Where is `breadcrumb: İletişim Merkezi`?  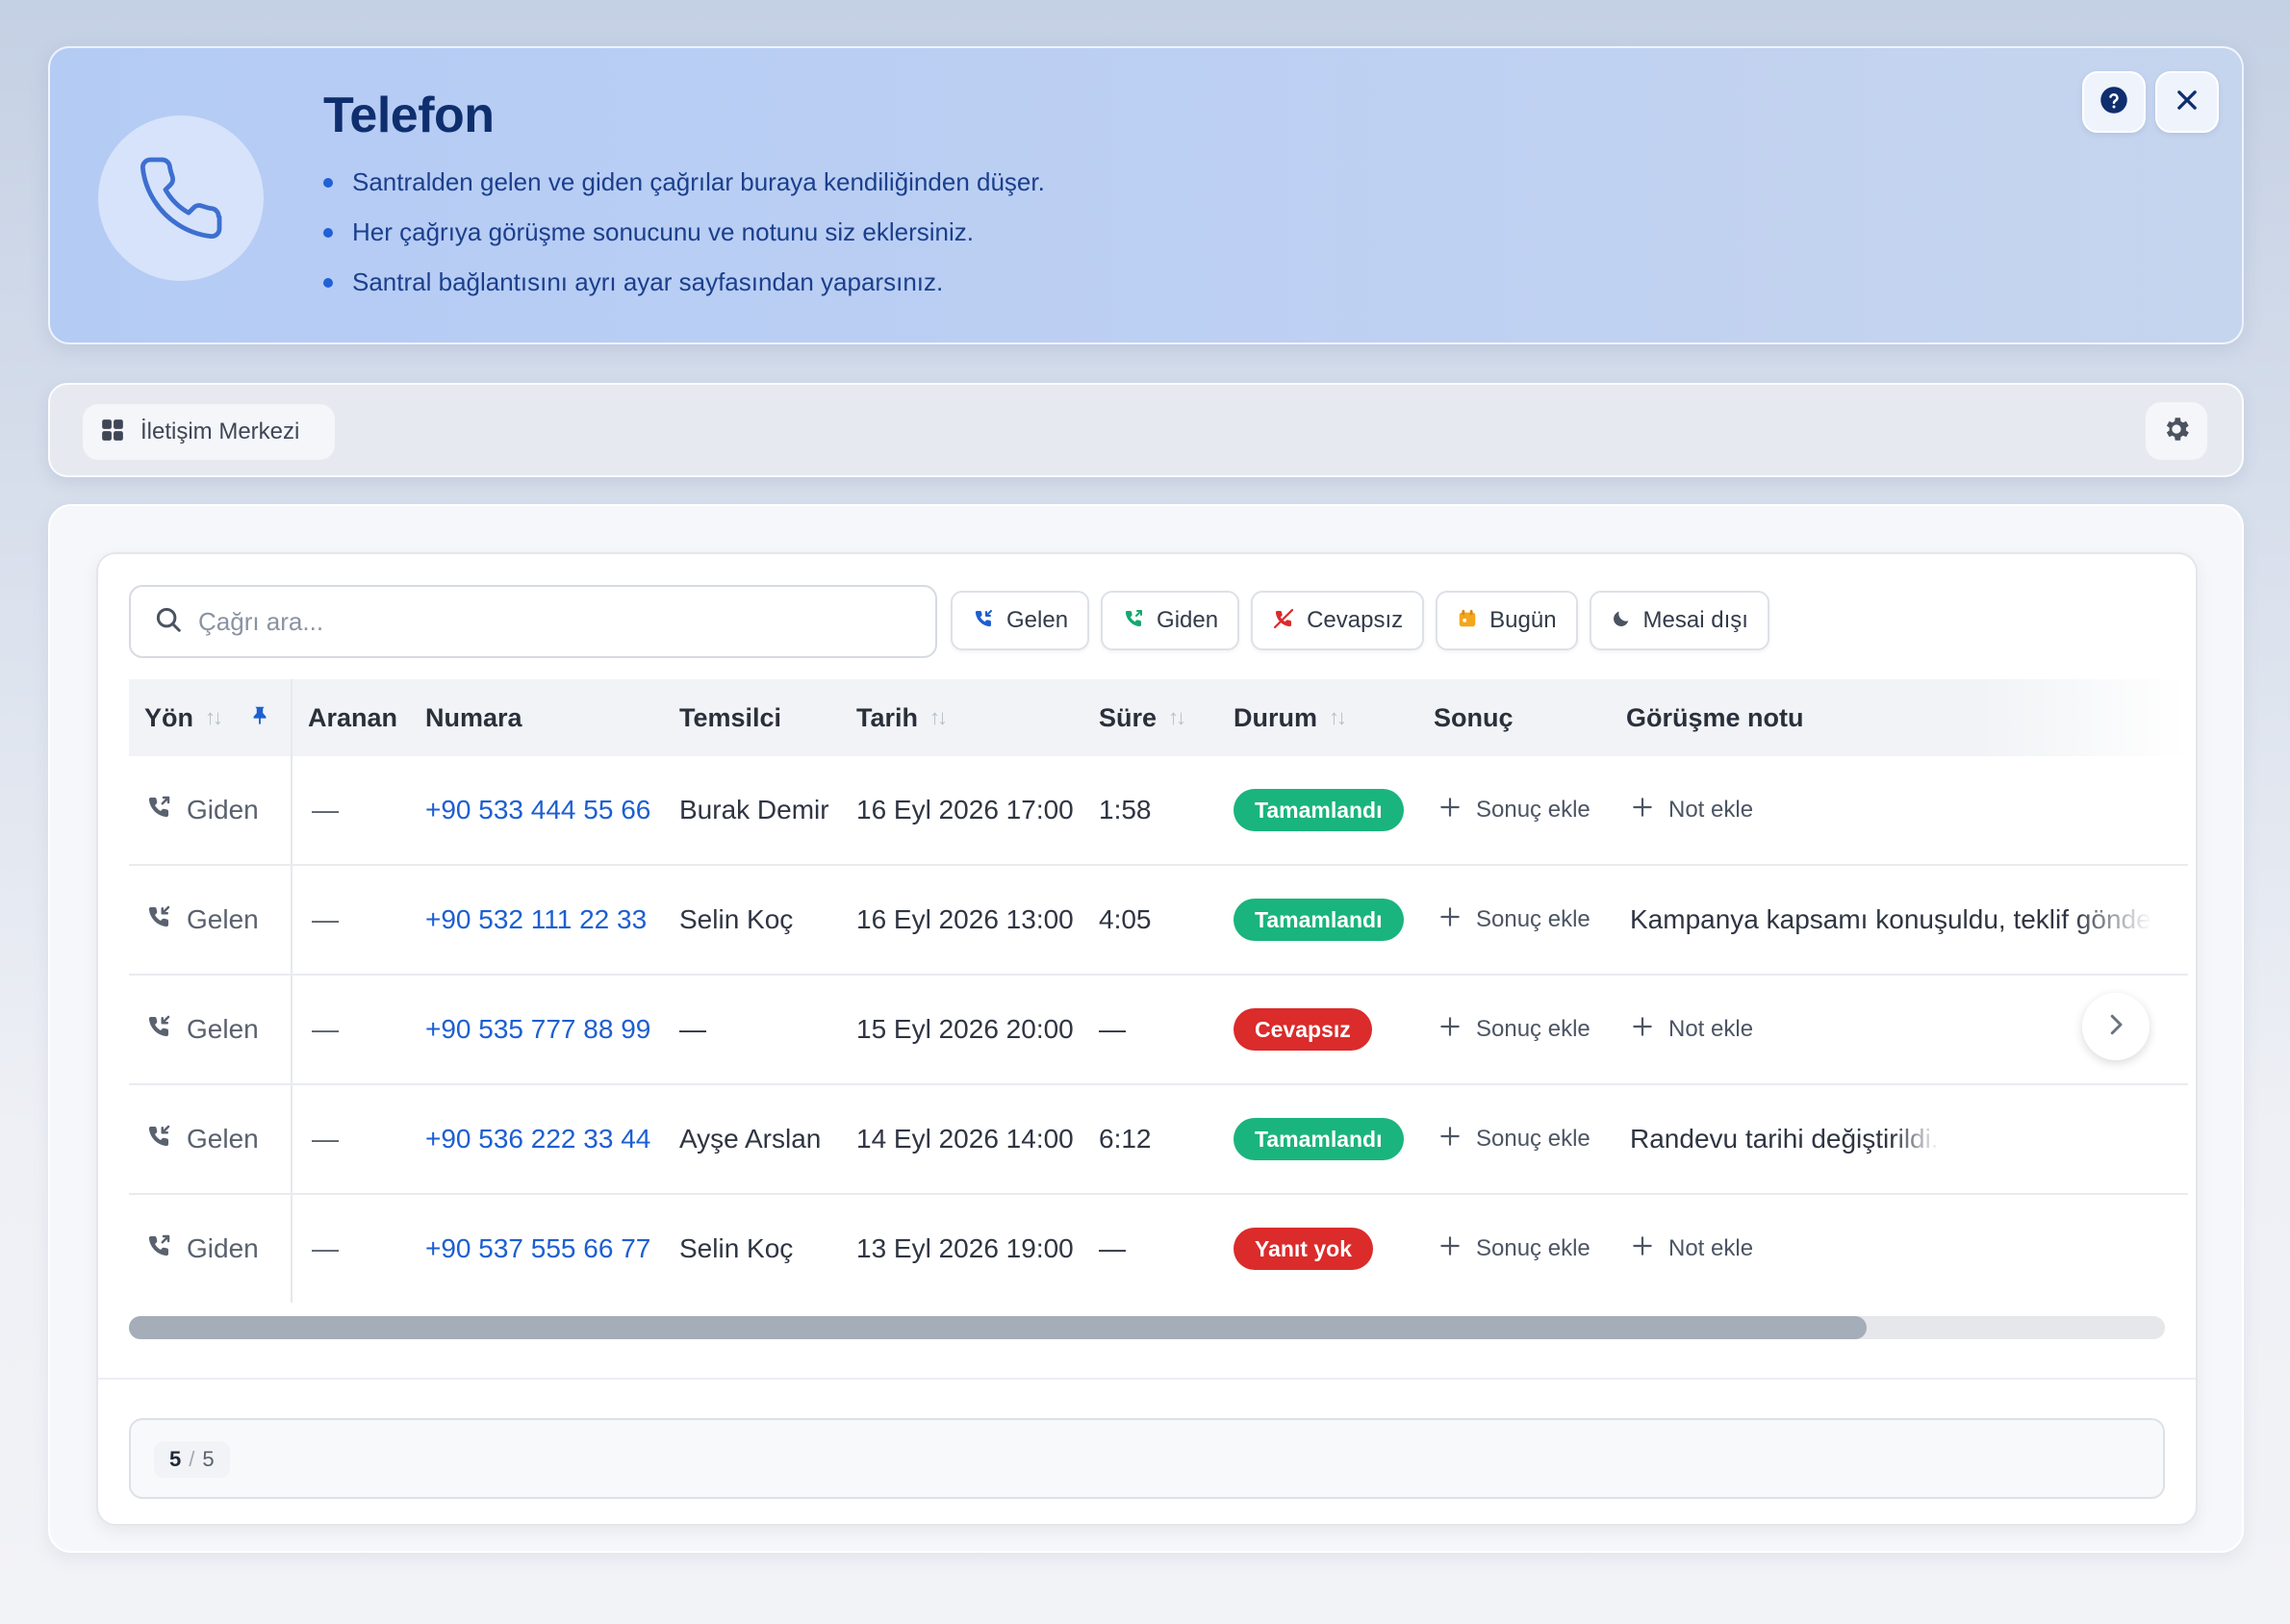 breadcrumb: İletişim Merkezi is located at coordinates (209, 432).